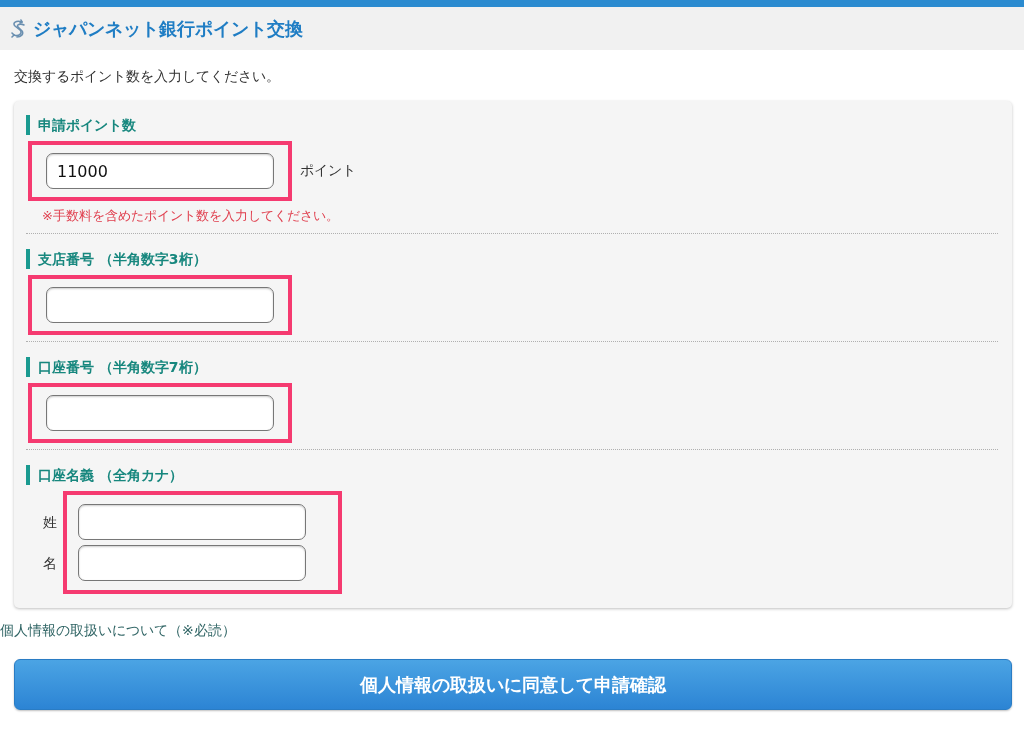 This screenshot has width=1024, height=745. What do you see at coordinates (116, 367) in the screenshot?
I see `section-label: 口座番号 （半角数字7桁）` at bounding box center [116, 367].